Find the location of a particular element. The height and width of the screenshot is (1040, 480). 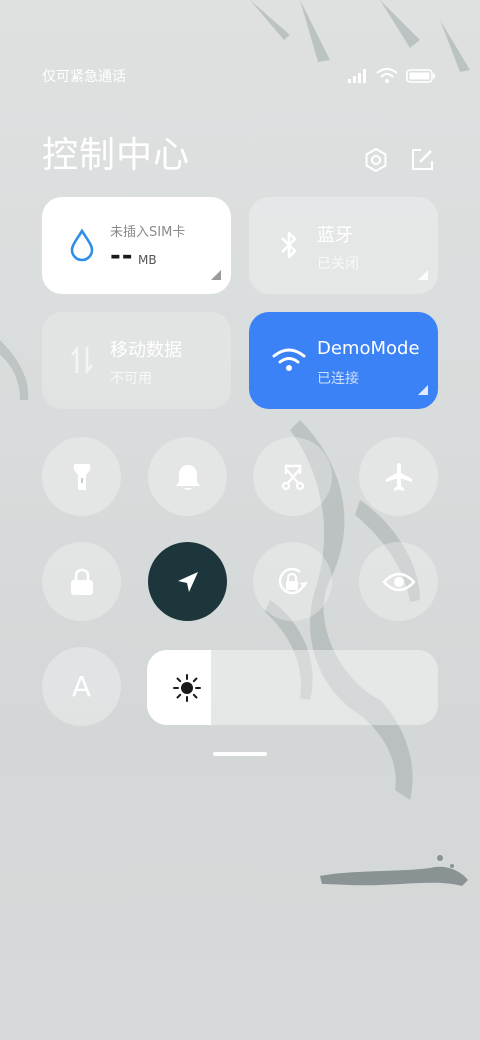

eye-icon is located at coordinates (398, 581).